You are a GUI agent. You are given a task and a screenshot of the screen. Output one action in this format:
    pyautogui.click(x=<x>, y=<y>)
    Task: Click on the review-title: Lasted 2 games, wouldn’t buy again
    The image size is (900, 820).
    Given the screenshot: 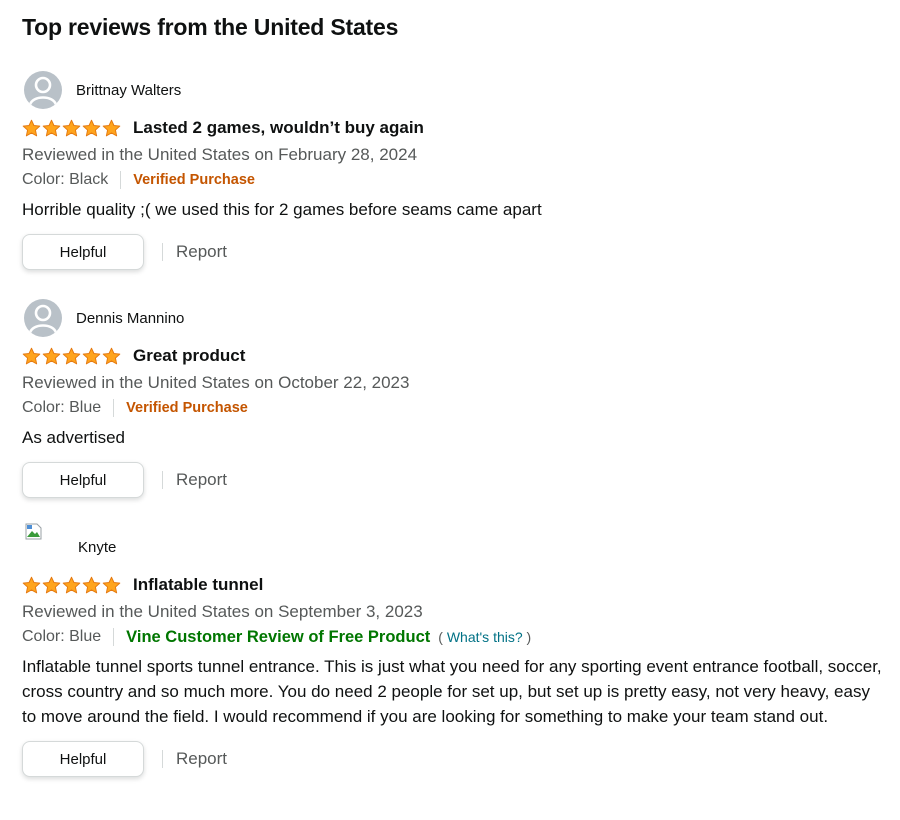 What is the action you would take?
    pyautogui.click(x=278, y=128)
    